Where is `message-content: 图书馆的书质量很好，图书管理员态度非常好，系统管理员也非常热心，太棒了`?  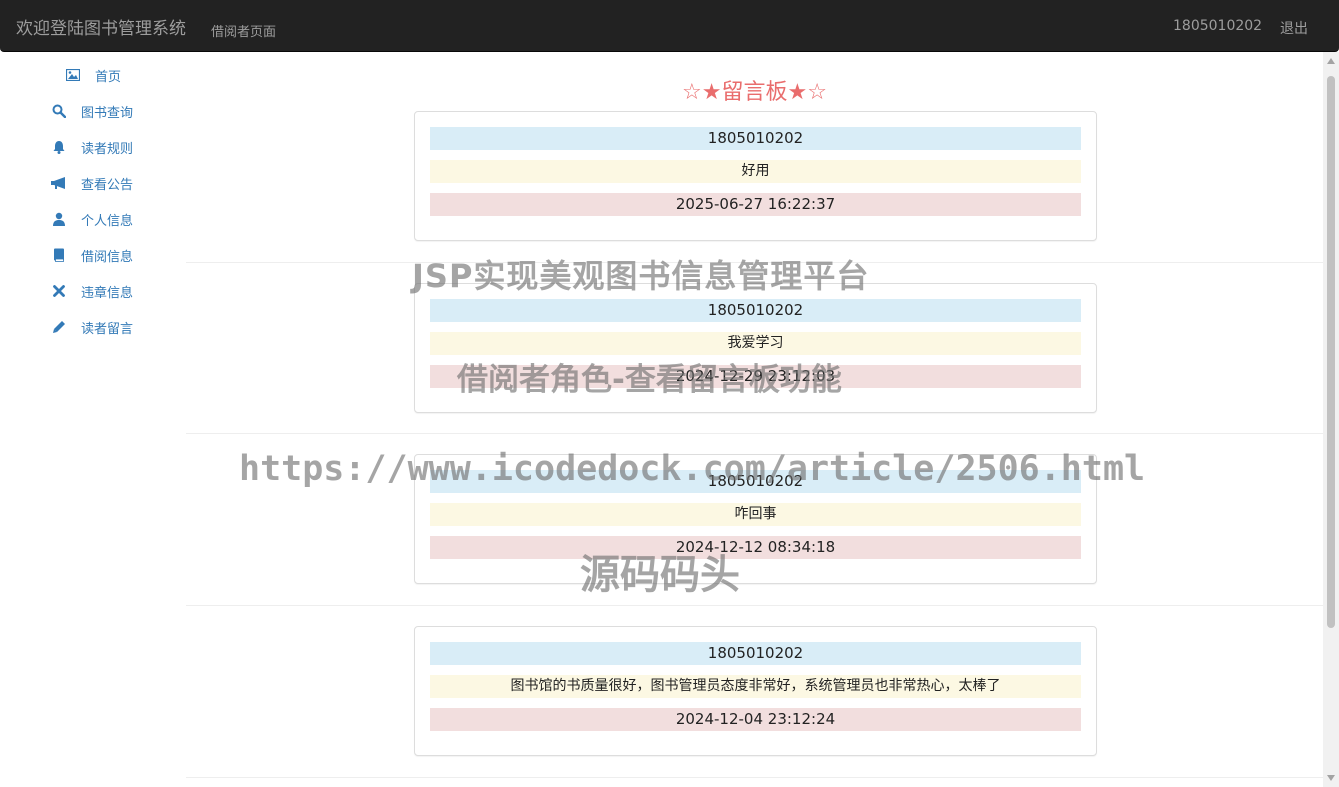
message-content: 图书馆的书质量很好，图书管理员态度非常好，系统管理员也非常热心，太棒了 is located at coordinates (755, 686).